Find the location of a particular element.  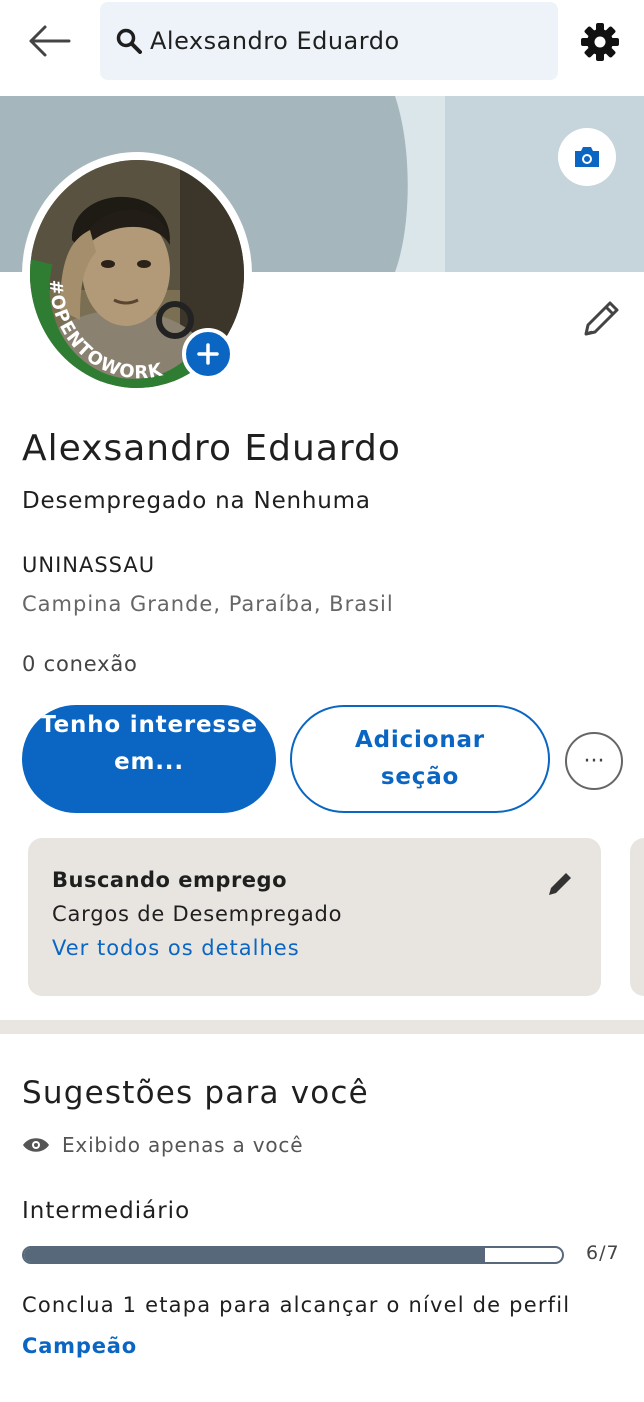

back-button is located at coordinates (49, 41).